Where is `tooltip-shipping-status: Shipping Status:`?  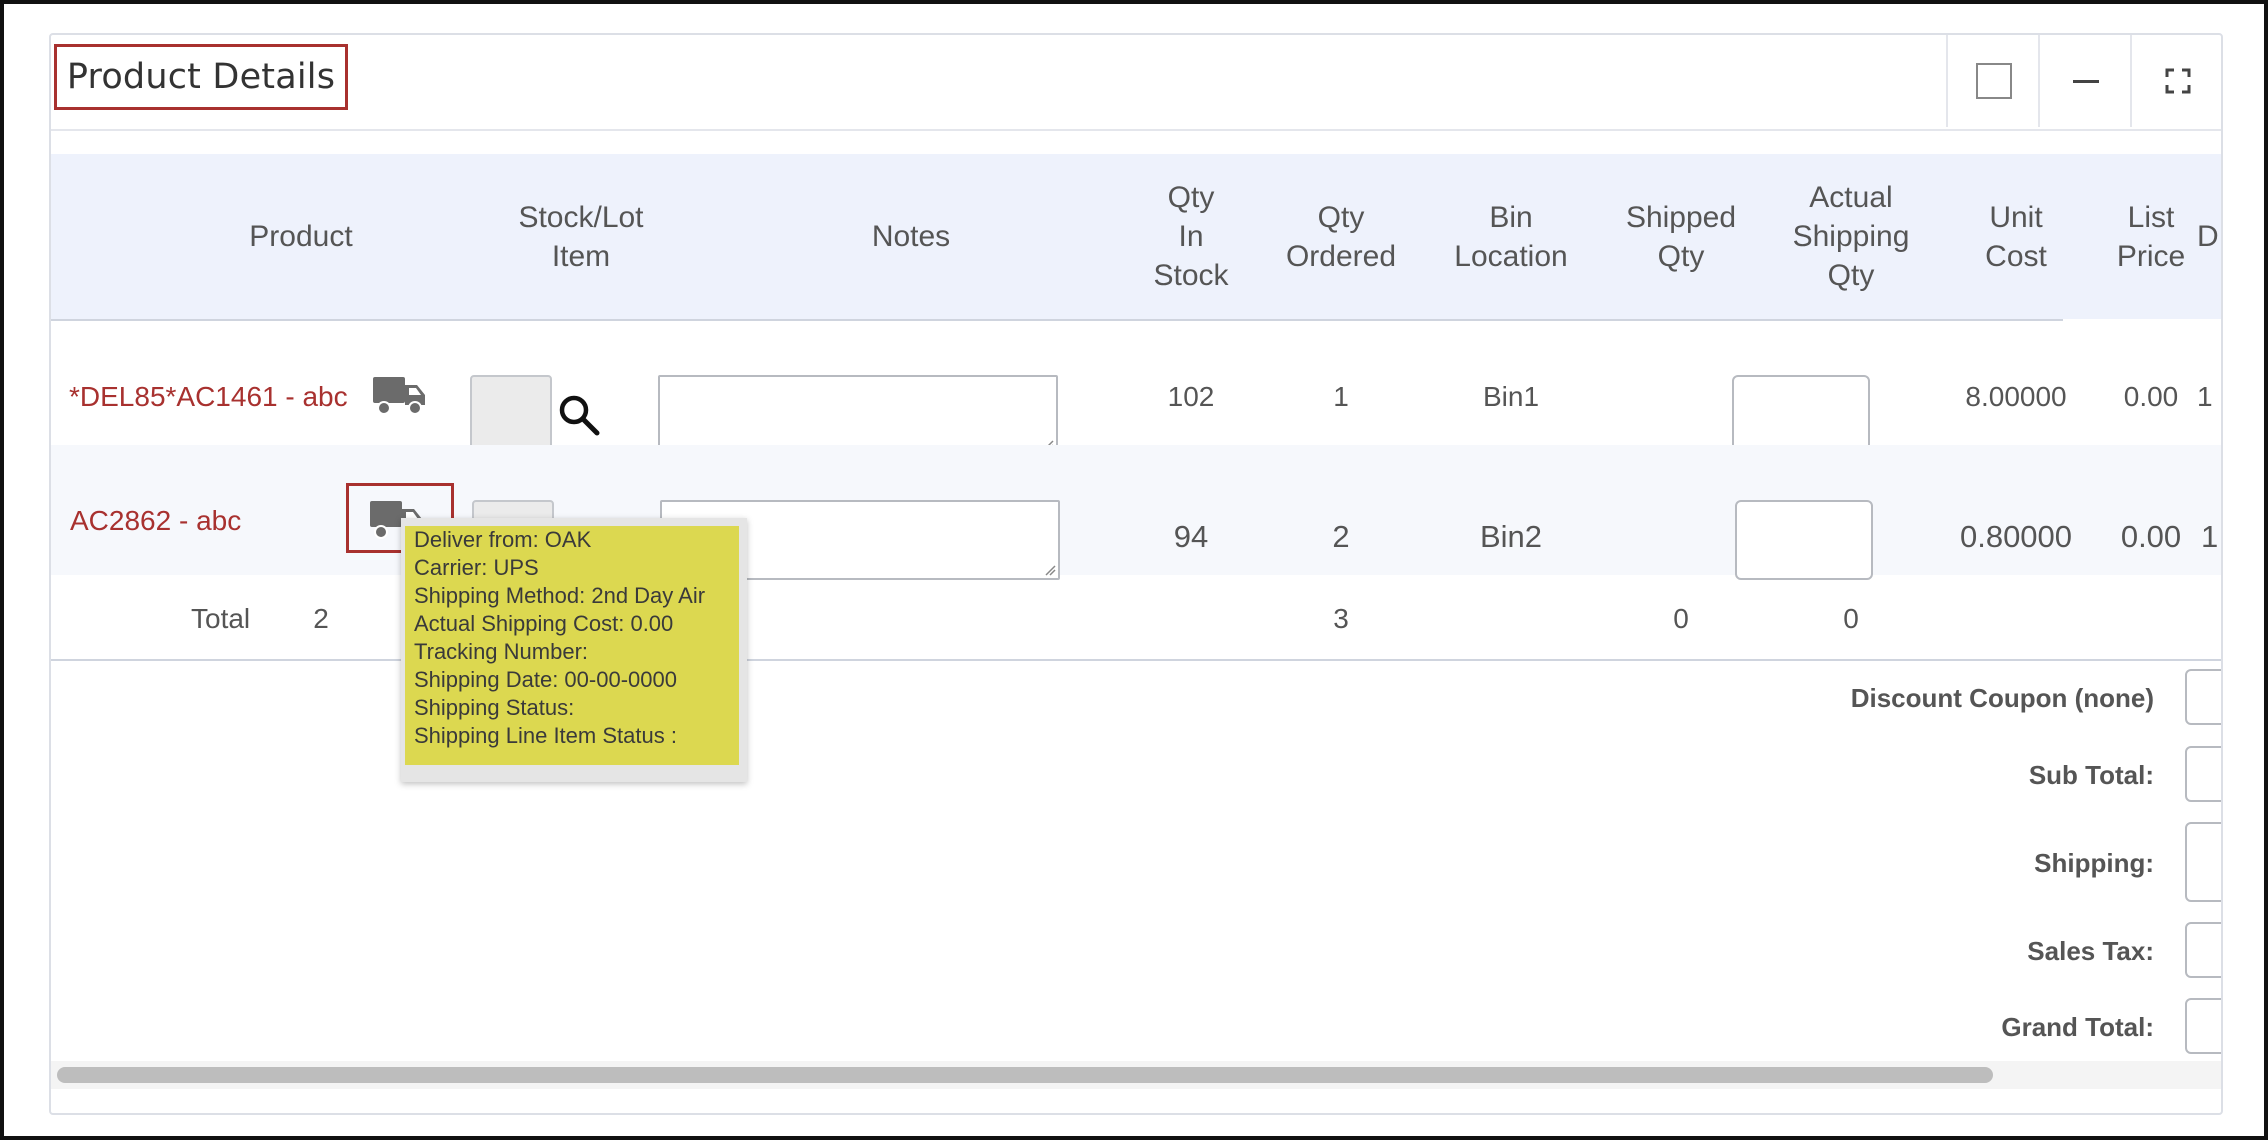 tooltip-shipping-status: Shipping Status: is located at coordinates (494, 707).